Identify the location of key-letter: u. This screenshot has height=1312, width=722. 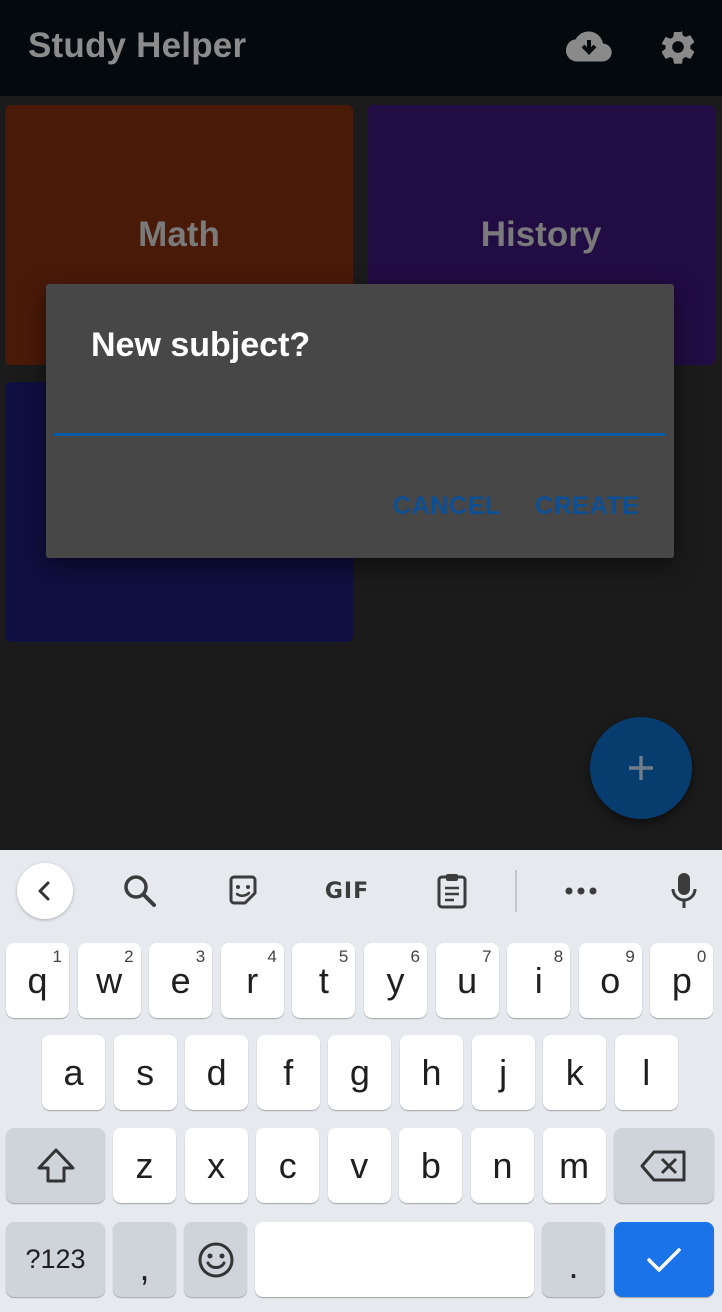
(467, 980).